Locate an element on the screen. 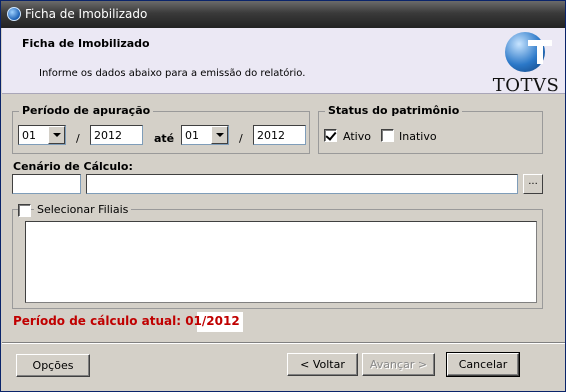 Image resolution: width=566 pixels, height=392 pixels. app-icon is located at coordinates (14, 14).